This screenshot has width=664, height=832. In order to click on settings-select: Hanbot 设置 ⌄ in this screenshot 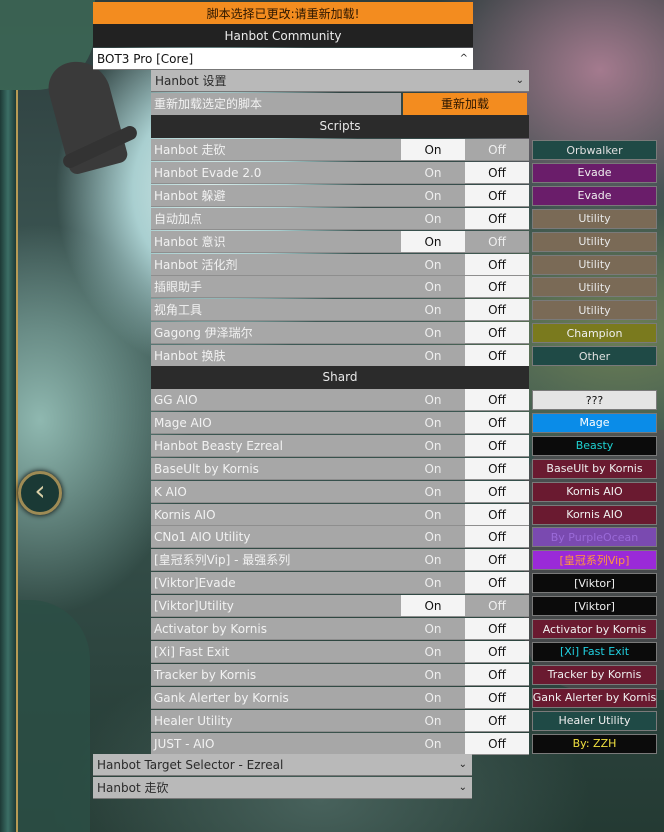, I will do `click(340, 81)`.